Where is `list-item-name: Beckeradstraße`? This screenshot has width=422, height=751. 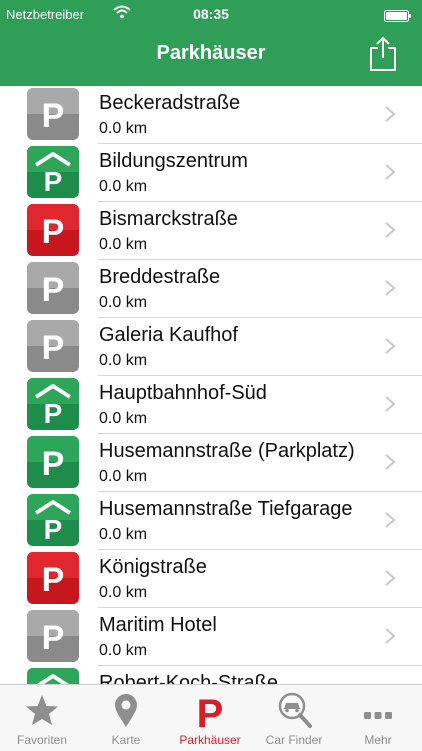 list-item-name: Beckeradstraße is located at coordinates (170, 103).